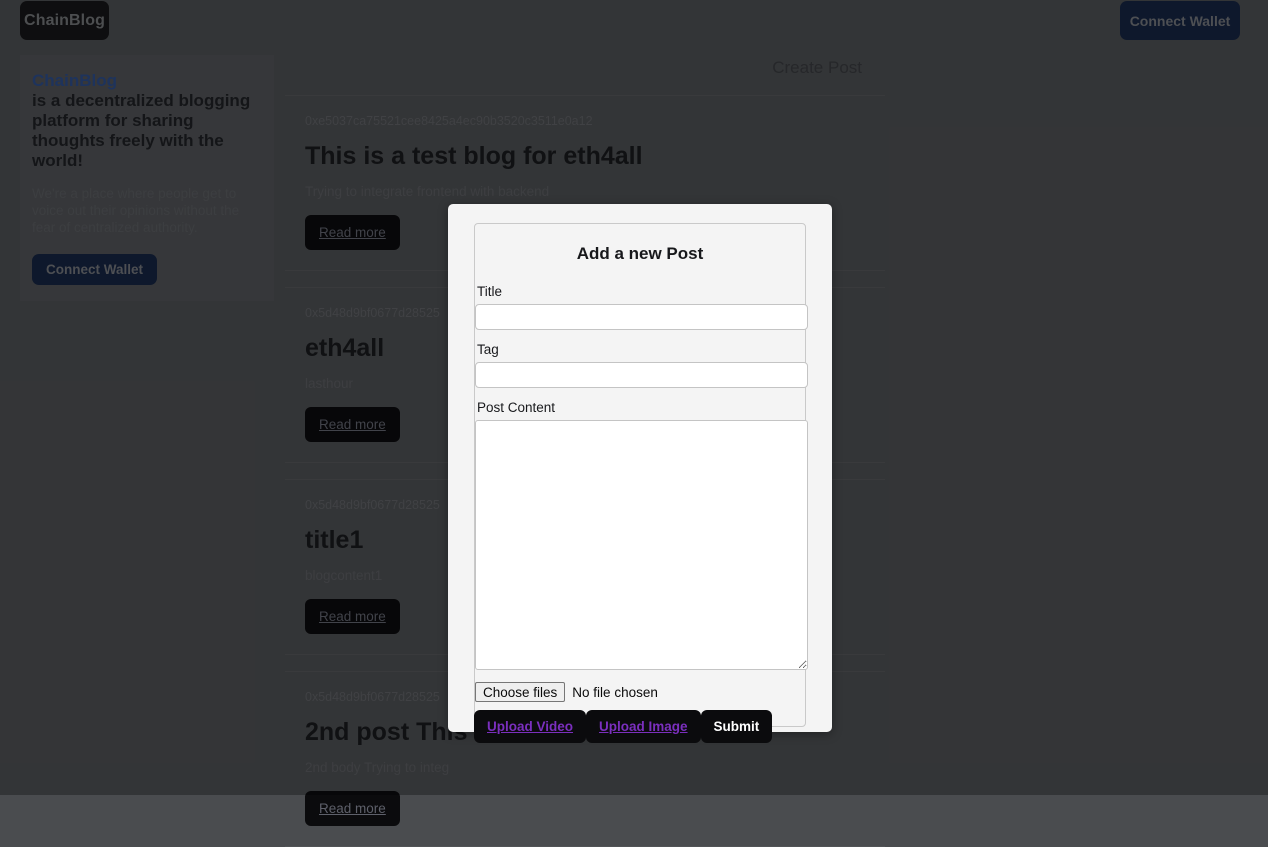 This screenshot has width=1268, height=847. I want to click on post-content-field-block: Post Content, so click(640, 535).